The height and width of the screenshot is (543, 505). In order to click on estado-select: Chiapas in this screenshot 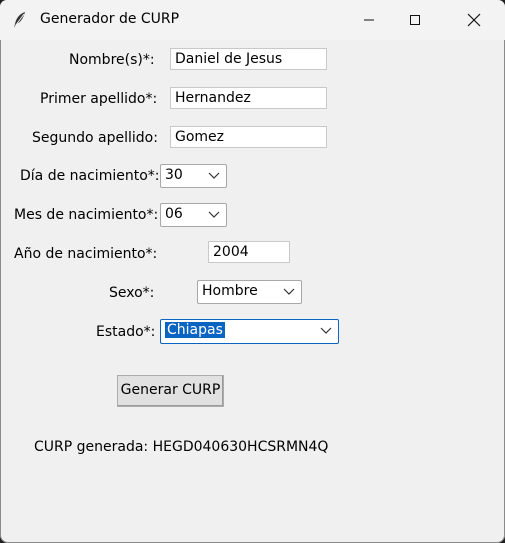, I will do `click(249, 331)`.